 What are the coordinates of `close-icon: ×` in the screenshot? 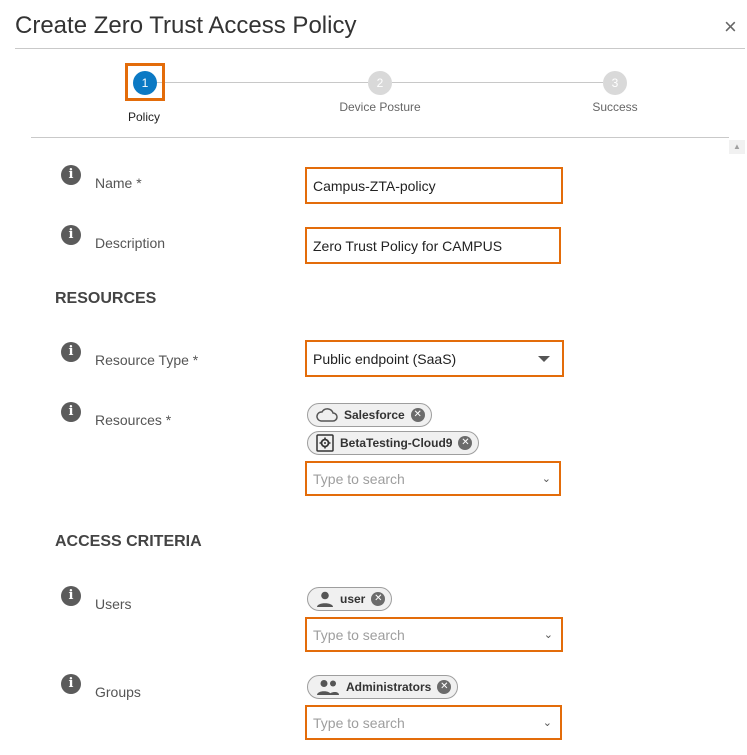 It's located at (730, 27).